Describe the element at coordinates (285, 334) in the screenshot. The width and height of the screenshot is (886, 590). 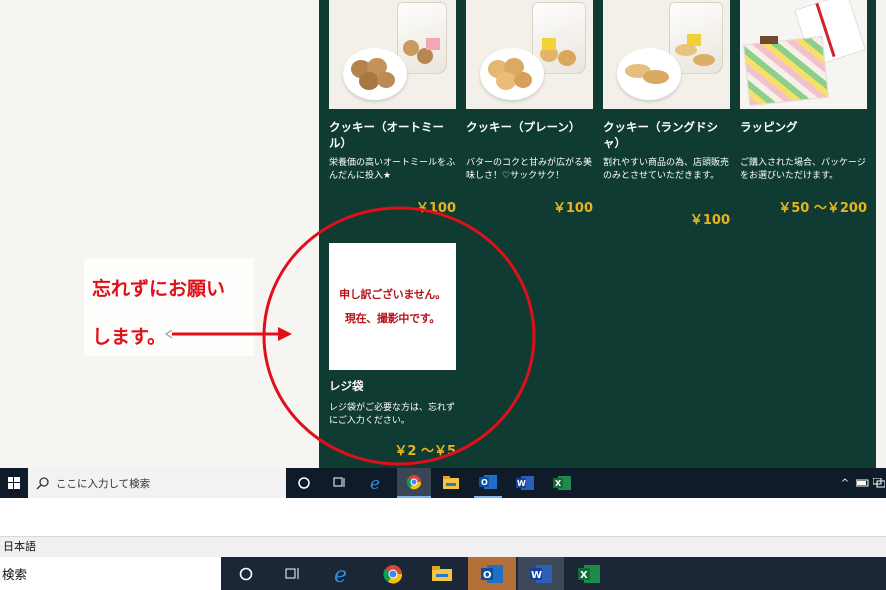
I see `arrow-head-icon` at that location.